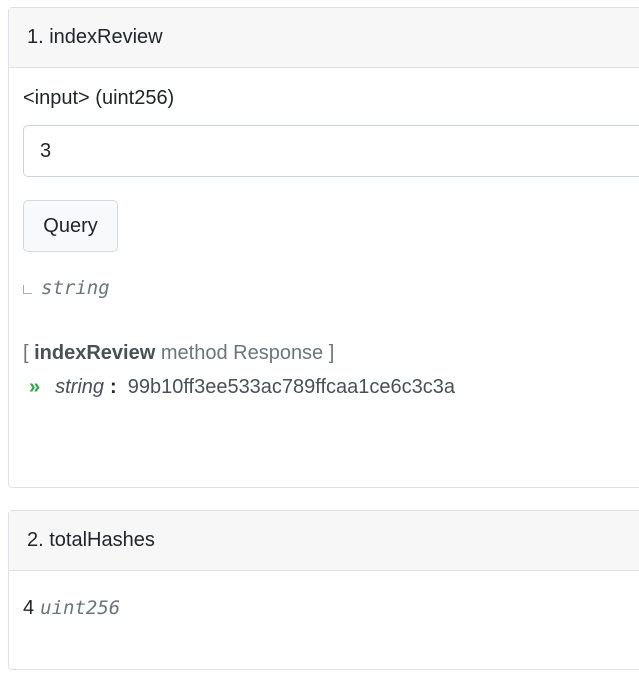 This screenshot has width=639, height=681. I want to click on double-chevron-right-icon: », so click(34, 387).